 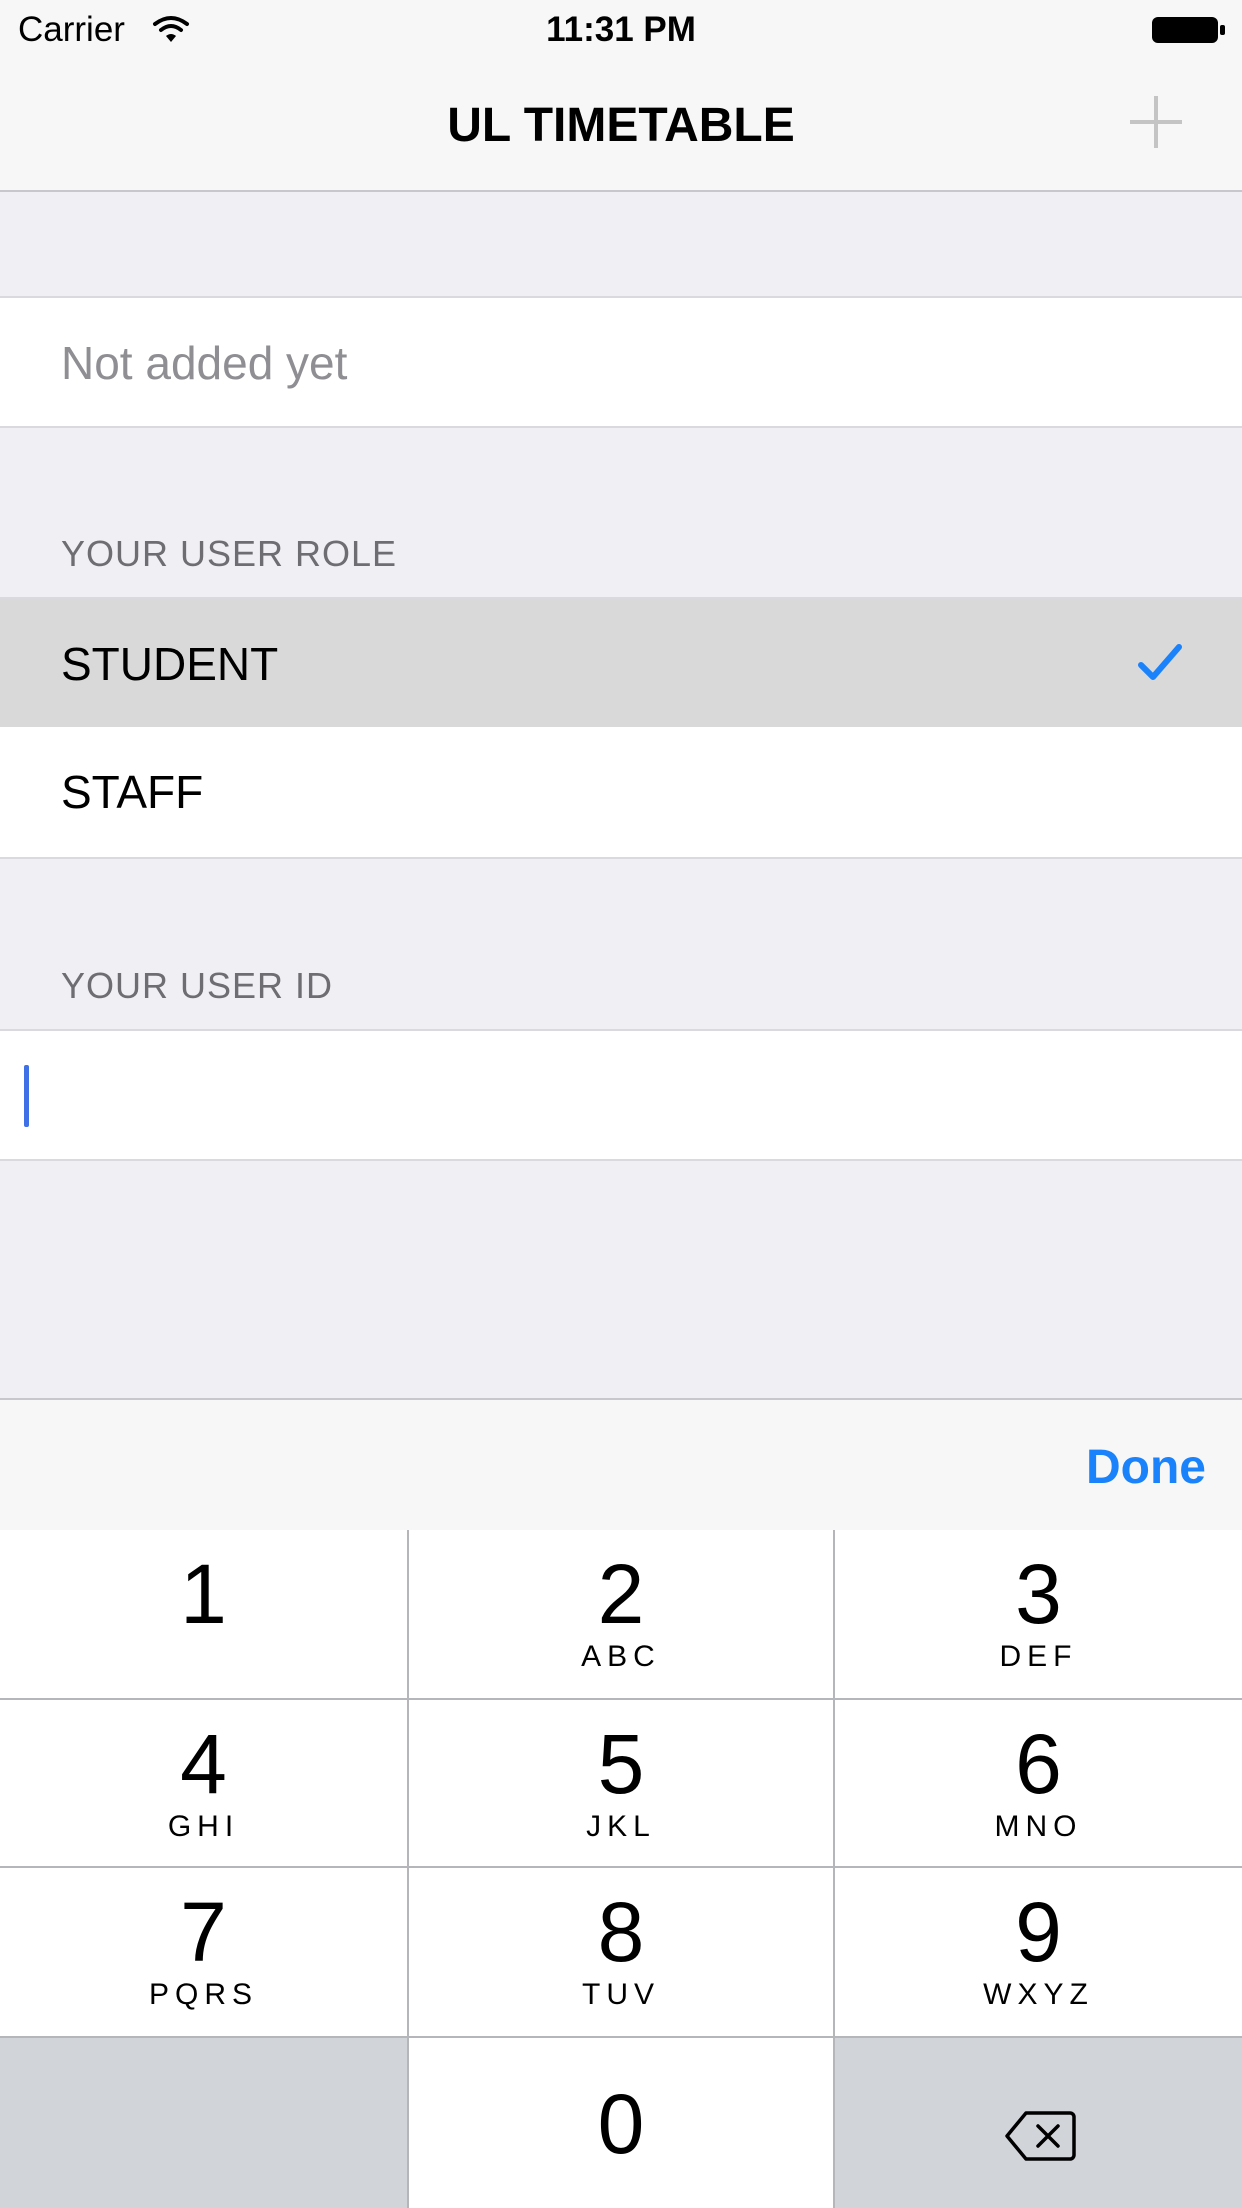 I want to click on key-2: 2 ABC, so click(x=621, y=1614).